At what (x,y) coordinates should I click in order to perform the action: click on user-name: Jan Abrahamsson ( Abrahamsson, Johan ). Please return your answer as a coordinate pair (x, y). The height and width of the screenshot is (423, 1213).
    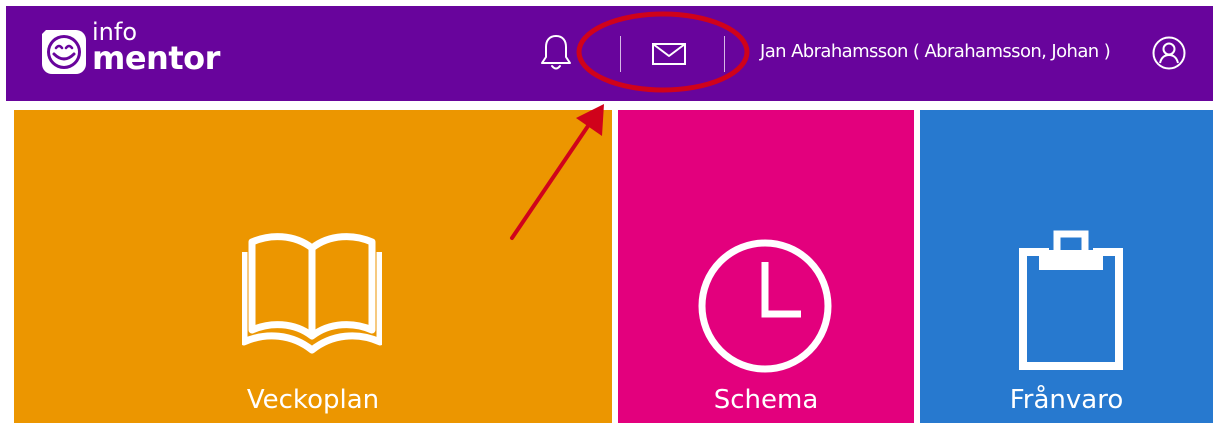
    Looking at the image, I should click on (935, 52).